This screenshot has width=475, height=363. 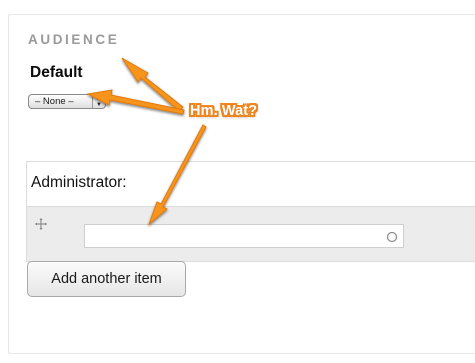 What do you see at coordinates (392, 236) in the screenshot?
I see `autocomplete-throbber-icon` at bounding box center [392, 236].